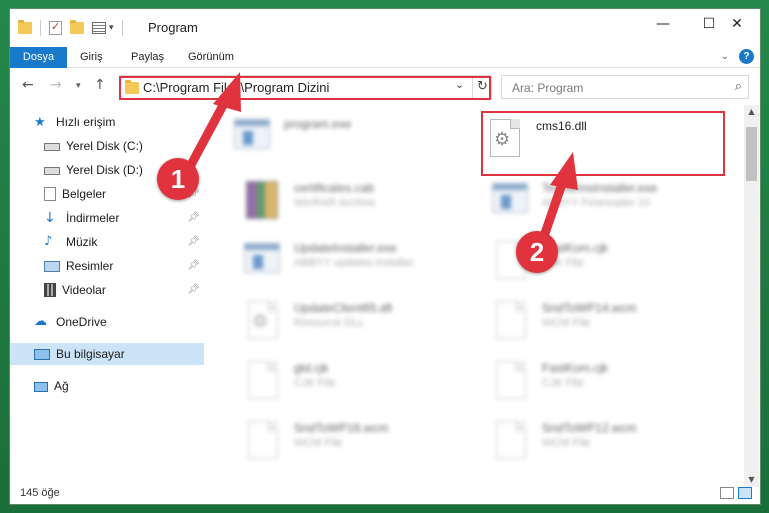  Describe the element at coordinates (178, 179) in the screenshot. I see `callout-badge-1: 1` at that location.